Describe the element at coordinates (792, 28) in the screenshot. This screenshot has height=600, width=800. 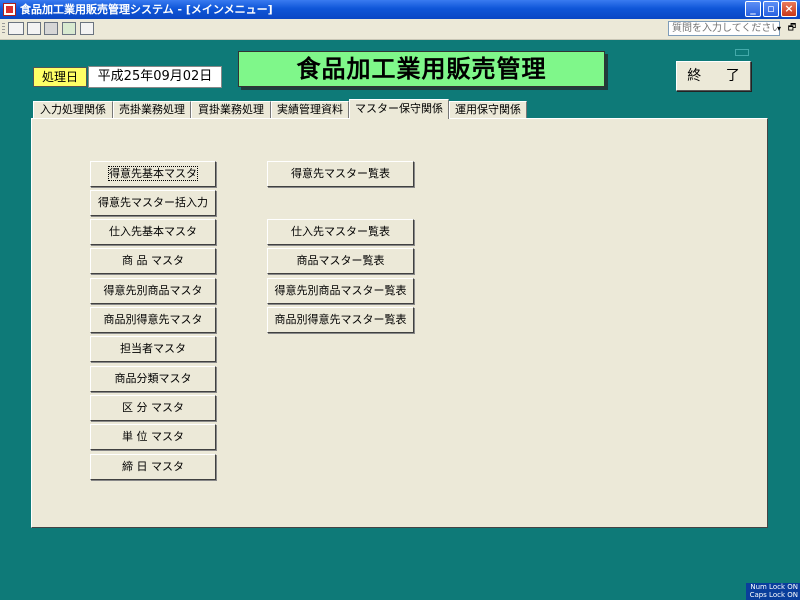
I see `restore-window-icon: 🗗` at that location.